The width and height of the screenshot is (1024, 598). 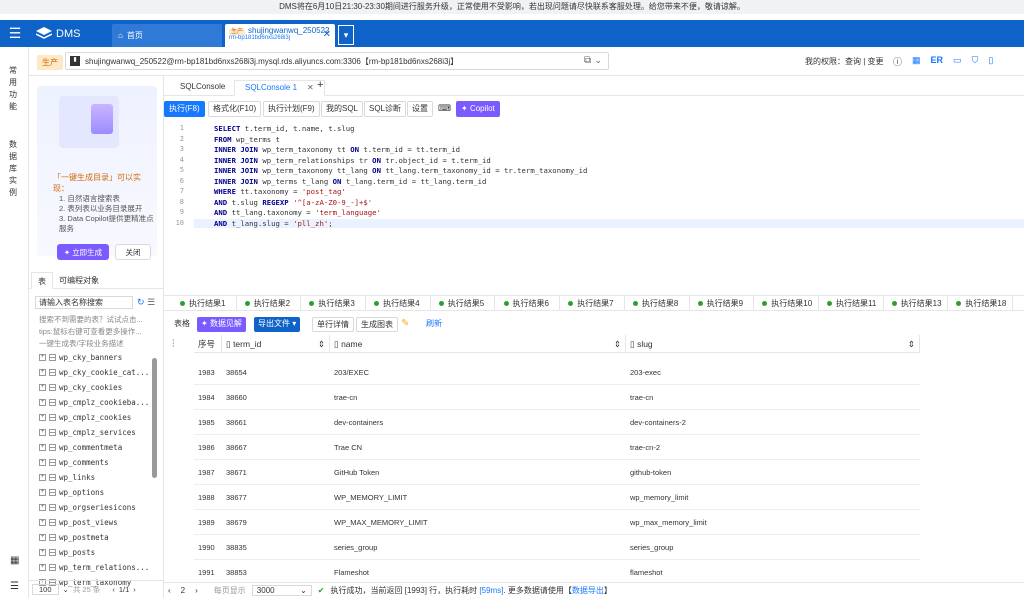 What do you see at coordinates (42, 280) in the screenshot?
I see `tab-tables: 表` at bounding box center [42, 280].